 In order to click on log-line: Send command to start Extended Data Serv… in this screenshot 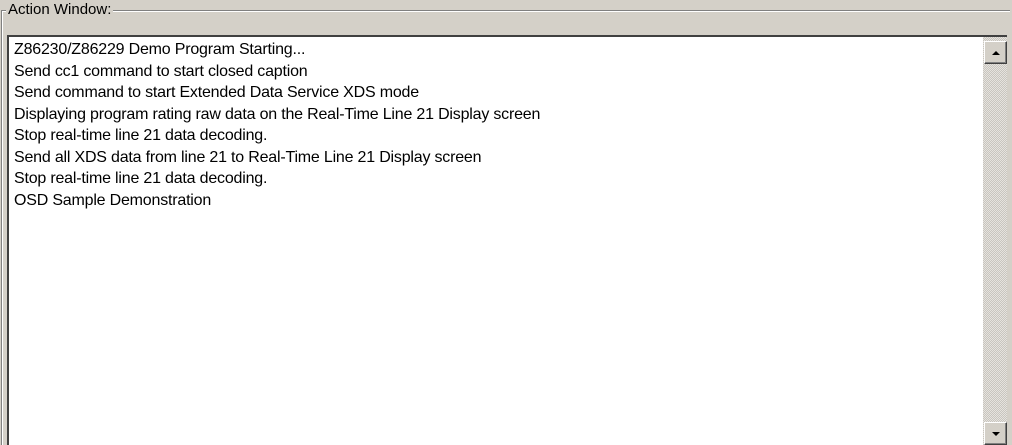, I will do `click(495, 93)`.